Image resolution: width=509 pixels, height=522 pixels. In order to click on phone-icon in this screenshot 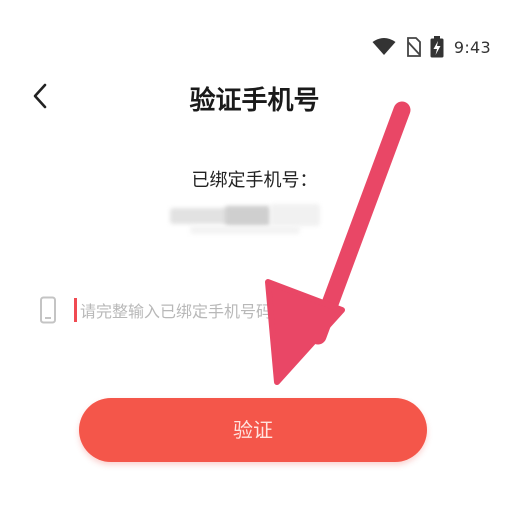, I will do `click(48, 310)`.